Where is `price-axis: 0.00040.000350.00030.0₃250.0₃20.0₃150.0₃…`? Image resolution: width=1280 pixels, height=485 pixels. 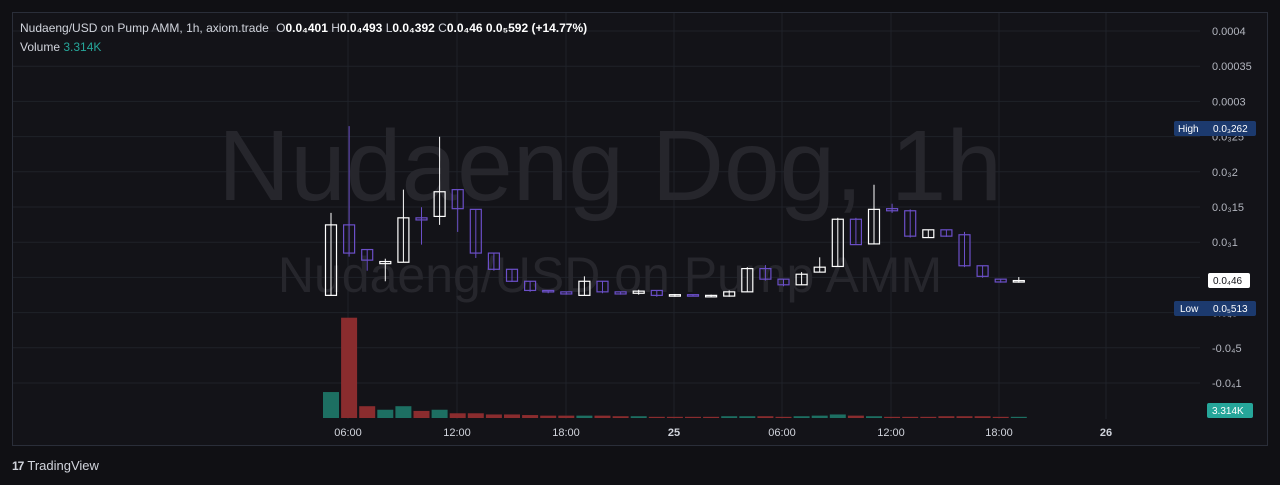
price-axis: 0.00040.000350.00030.0₃250.0₃20.0₃150.0₃… is located at coordinates (1232, 208).